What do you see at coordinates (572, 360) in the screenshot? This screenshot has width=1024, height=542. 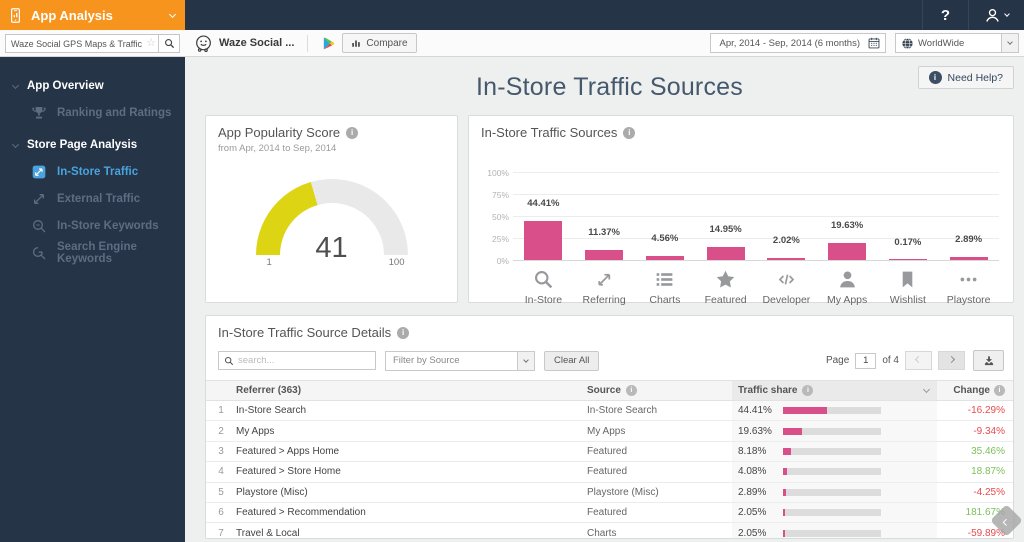 I see `clear-all-button: Clear All` at bounding box center [572, 360].